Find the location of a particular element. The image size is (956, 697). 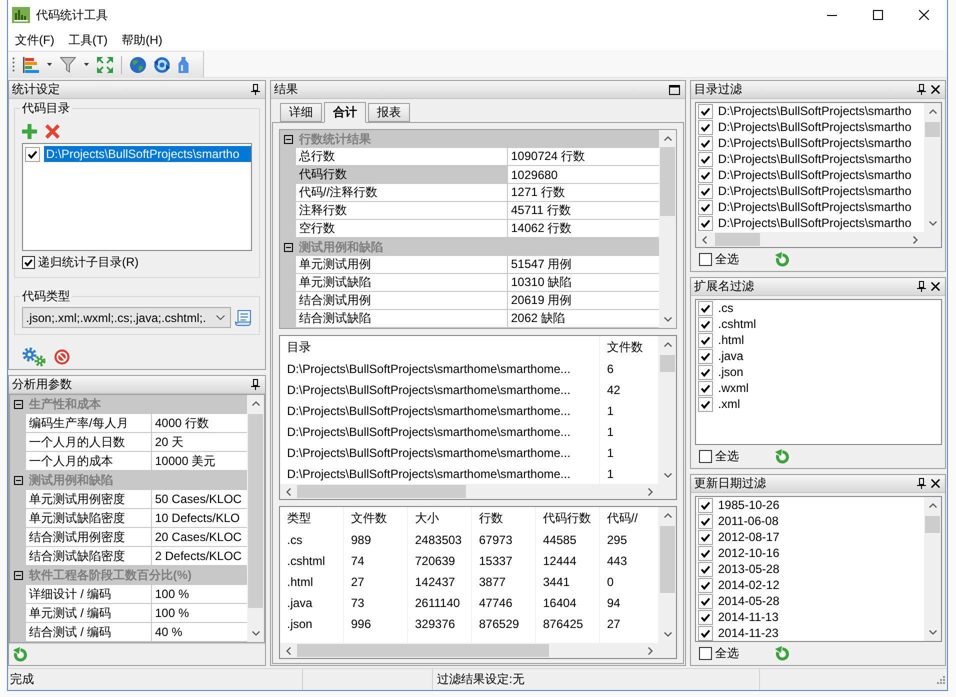

property-value: 14062 行数 is located at coordinates (583, 228).